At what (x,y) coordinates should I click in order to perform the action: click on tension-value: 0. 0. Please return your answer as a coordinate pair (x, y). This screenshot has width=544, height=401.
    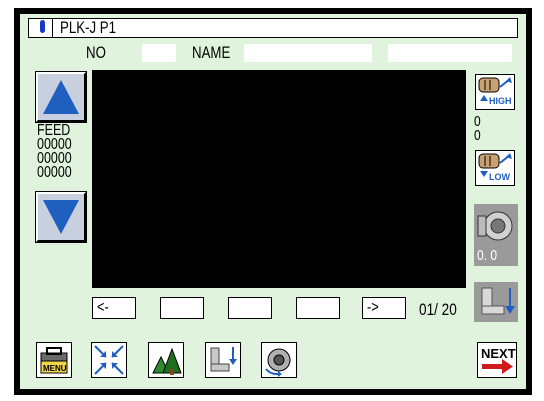
    Looking at the image, I should click on (487, 255).